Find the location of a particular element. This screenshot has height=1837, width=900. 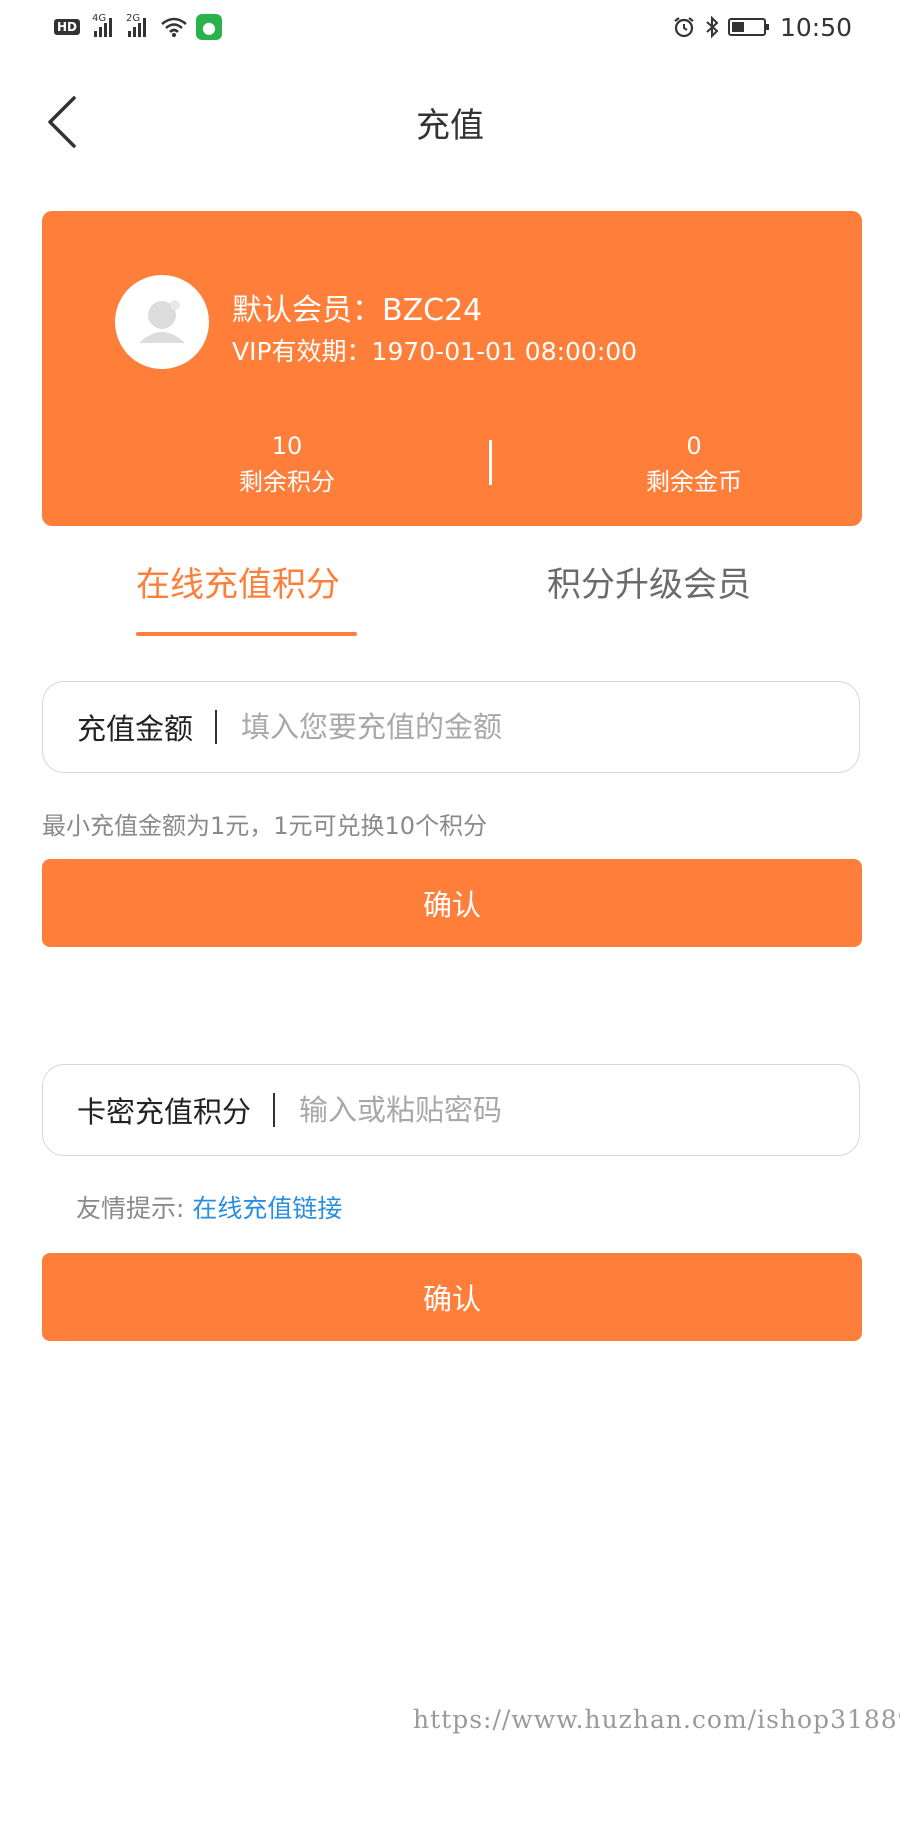

coins-label: 剩余金币 is located at coordinates (694, 482).